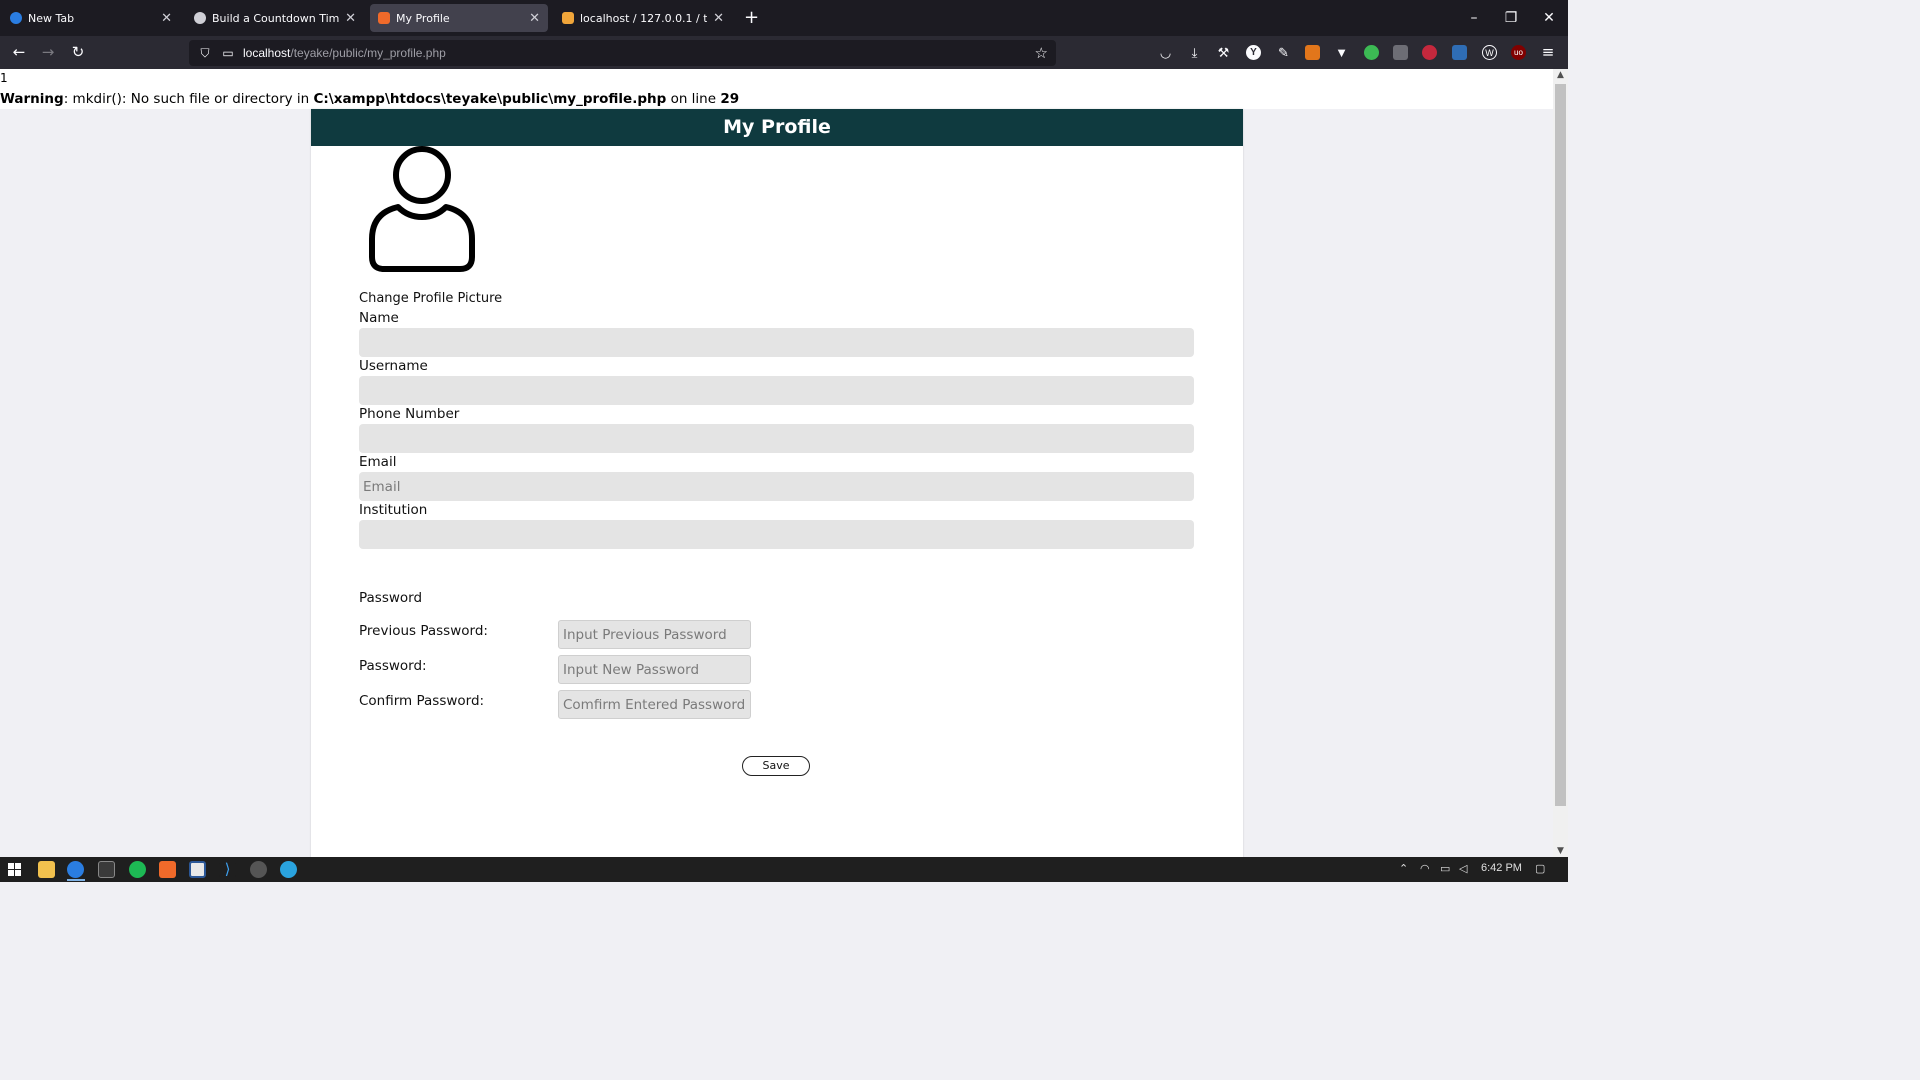 The width and height of the screenshot is (1920, 1080). Describe the element at coordinates (393, 366) in the screenshot. I see `username-label: Username` at that location.